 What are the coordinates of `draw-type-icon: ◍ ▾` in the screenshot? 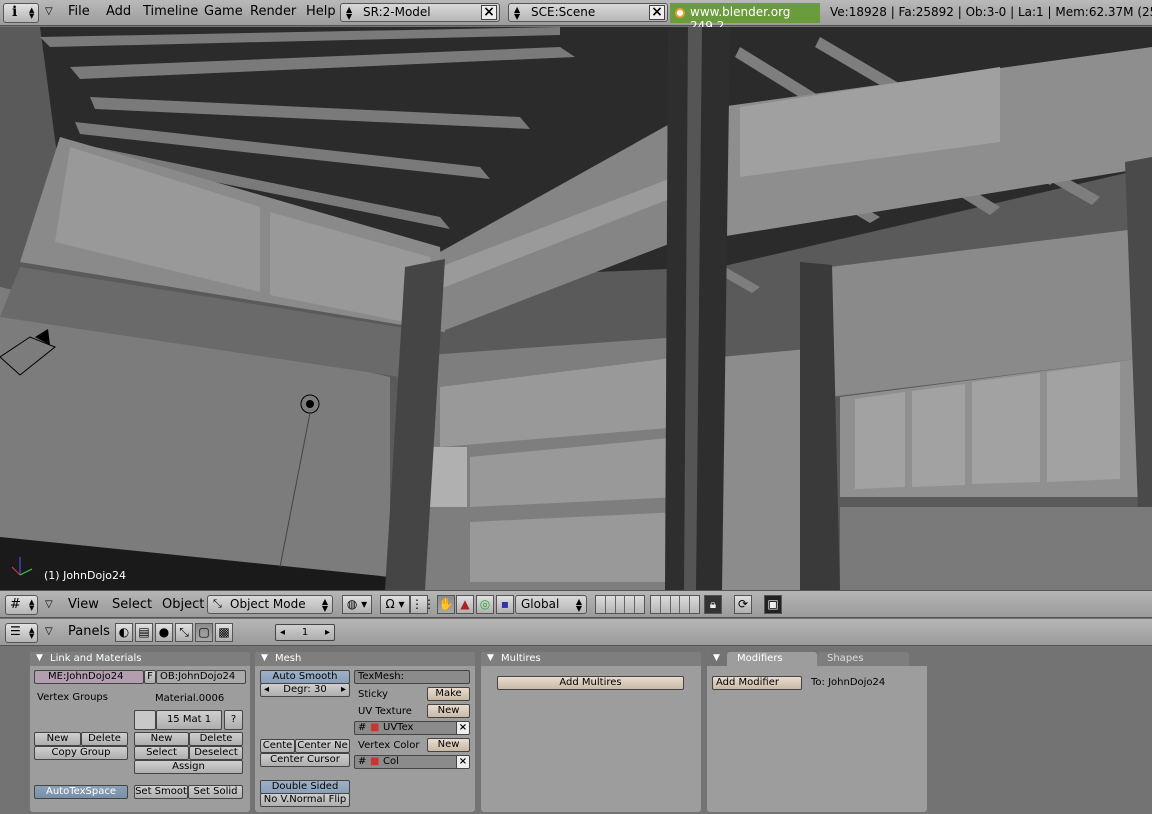 It's located at (357, 604).